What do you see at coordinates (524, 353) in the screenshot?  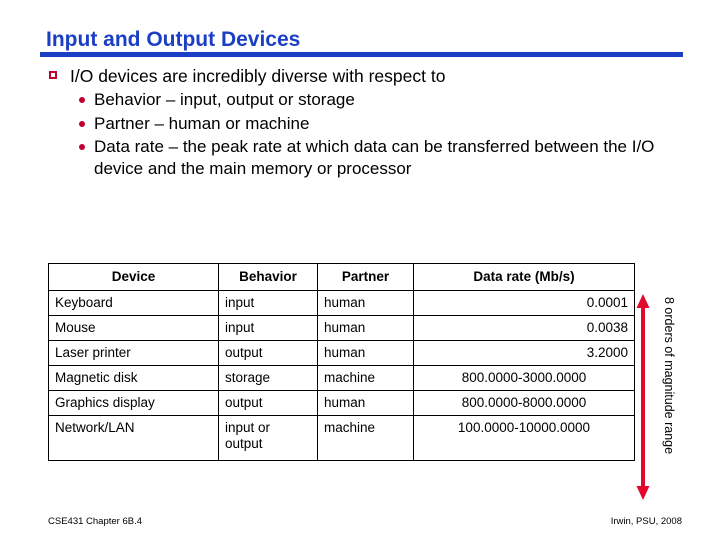 I see `cell-data-rate: 3.2000` at bounding box center [524, 353].